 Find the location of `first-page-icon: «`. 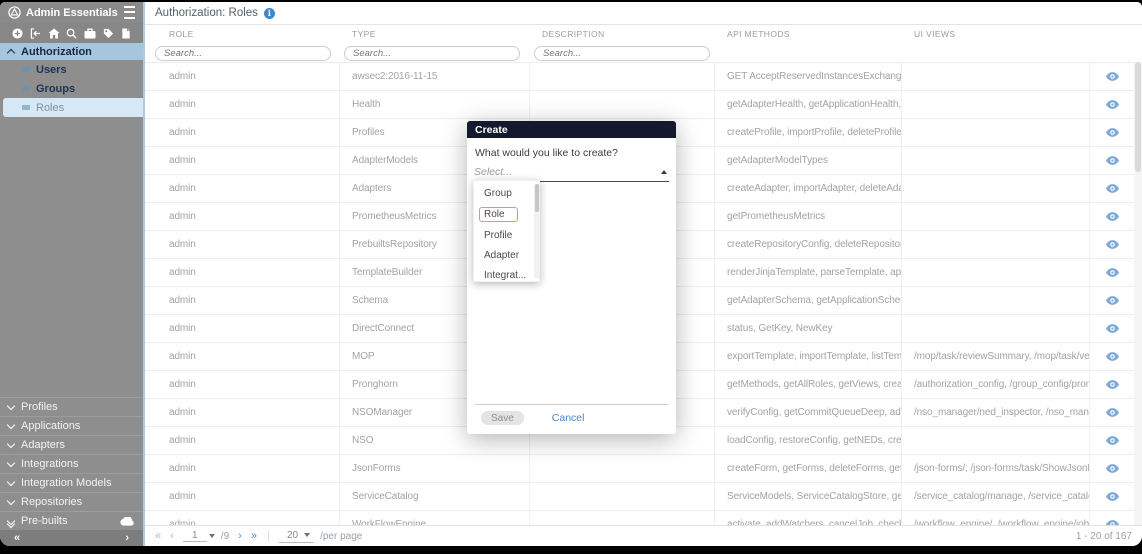

first-page-icon: « is located at coordinates (158, 536).